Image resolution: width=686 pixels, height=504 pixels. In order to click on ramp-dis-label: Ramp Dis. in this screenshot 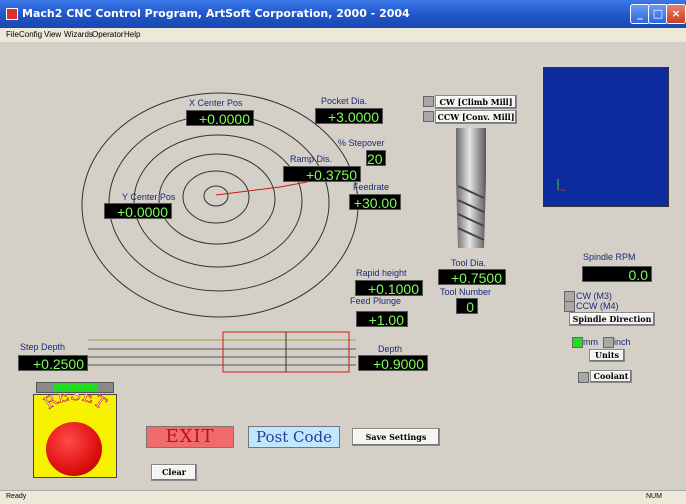, I will do `click(311, 159)`.